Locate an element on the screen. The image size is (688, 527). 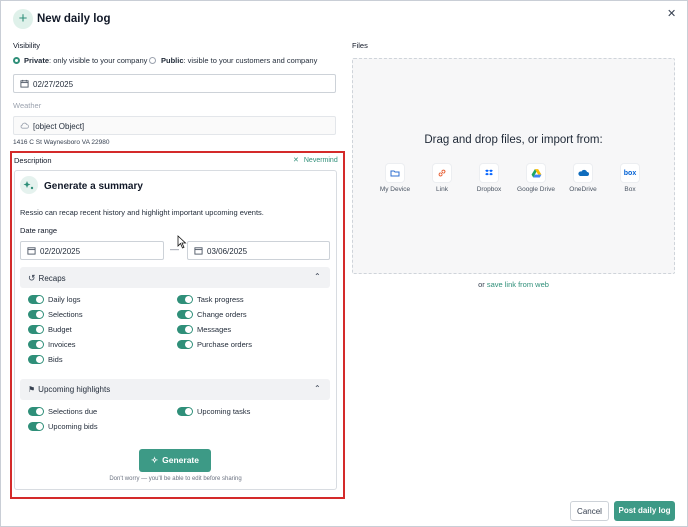
end-date-value: 03/06/2025 is located at coordinates (227, 251).